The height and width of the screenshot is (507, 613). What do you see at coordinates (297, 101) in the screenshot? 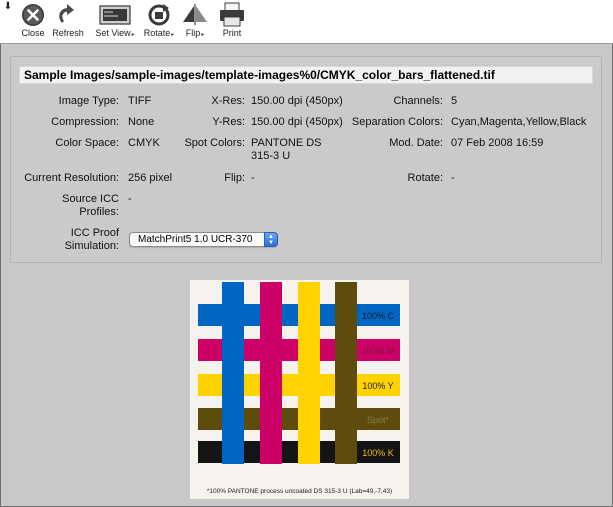
I see `xres-value: 150.00 dpi (450px)` at bounding box center [297, 101].